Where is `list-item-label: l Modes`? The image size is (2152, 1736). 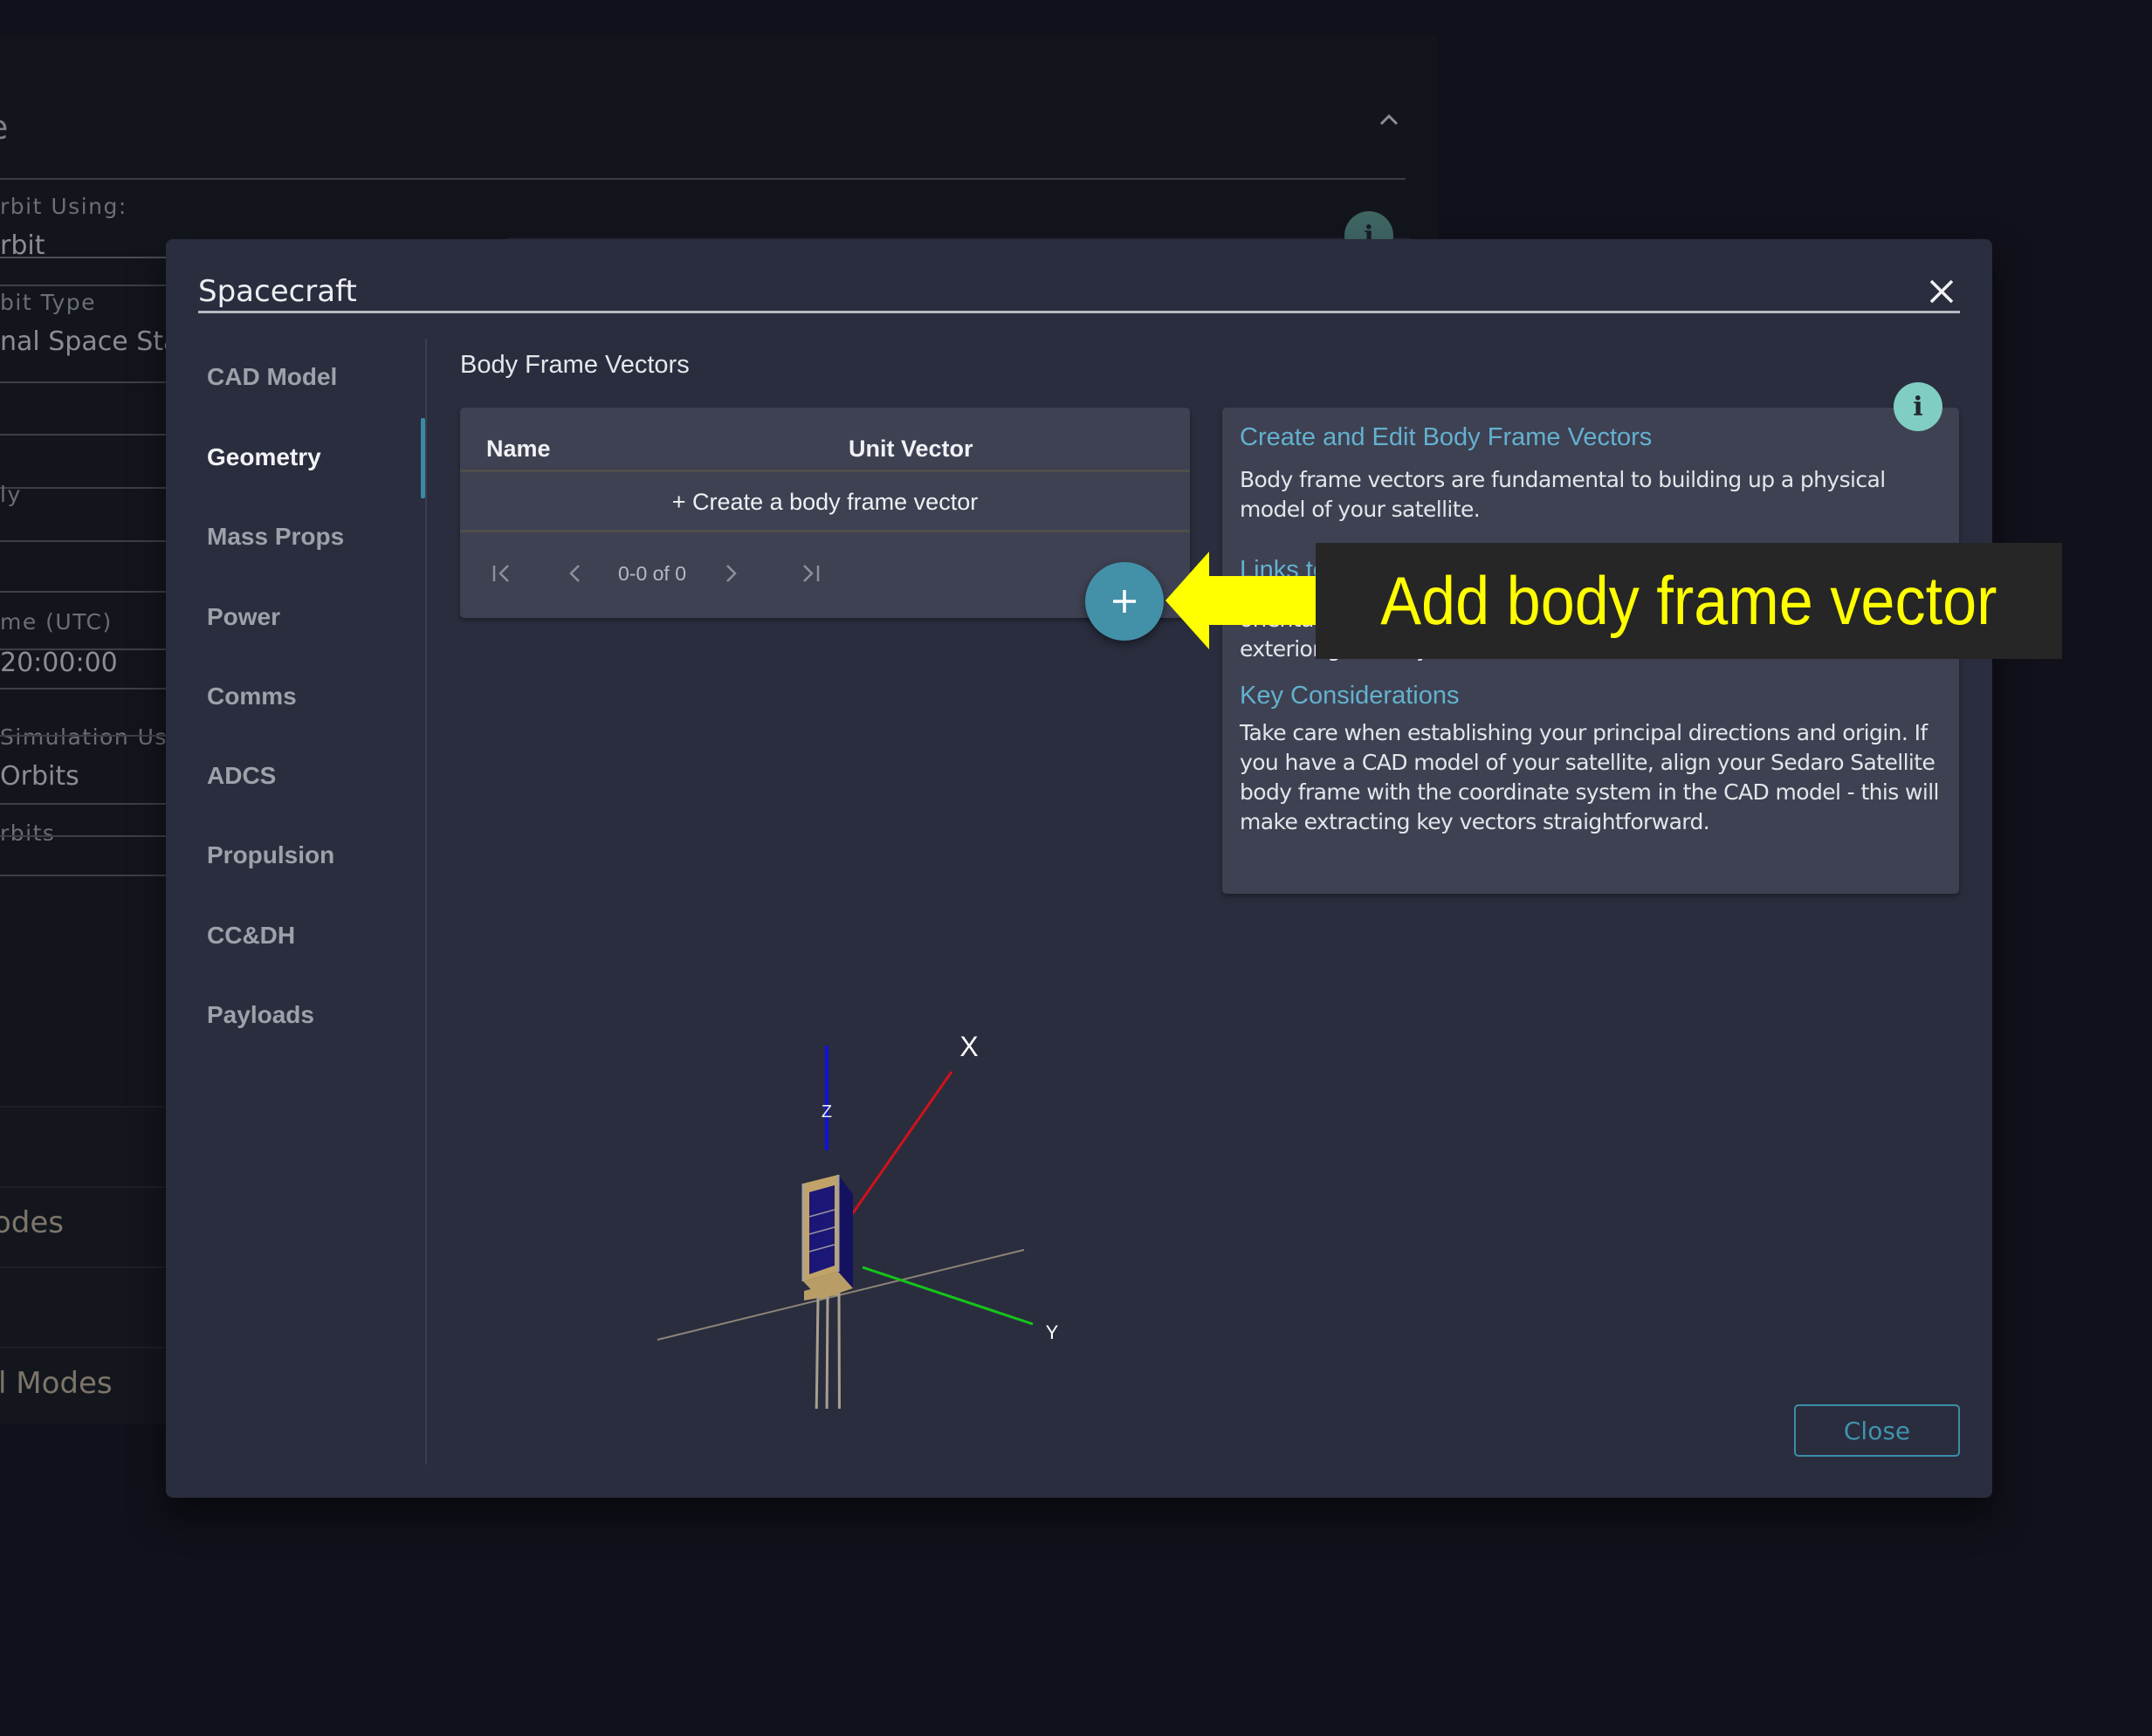
list-item-label: l Modes is located at coordinates (56, 1383).